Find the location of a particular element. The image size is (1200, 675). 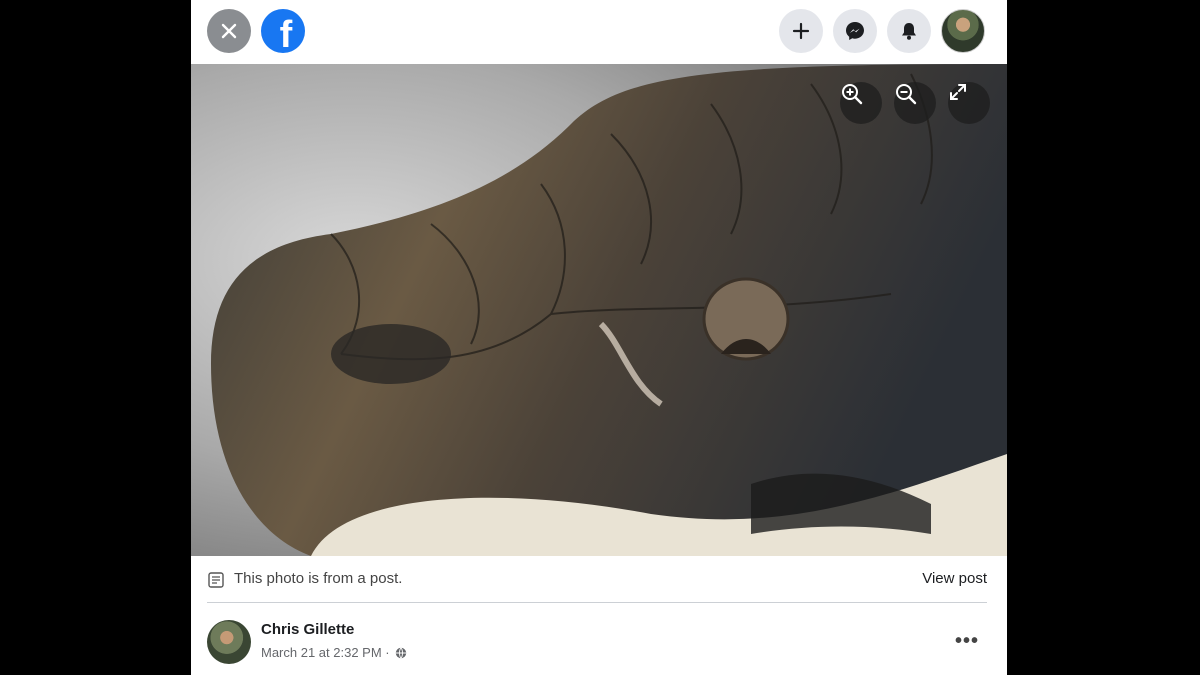

divider is located at coordinates (597, 602).